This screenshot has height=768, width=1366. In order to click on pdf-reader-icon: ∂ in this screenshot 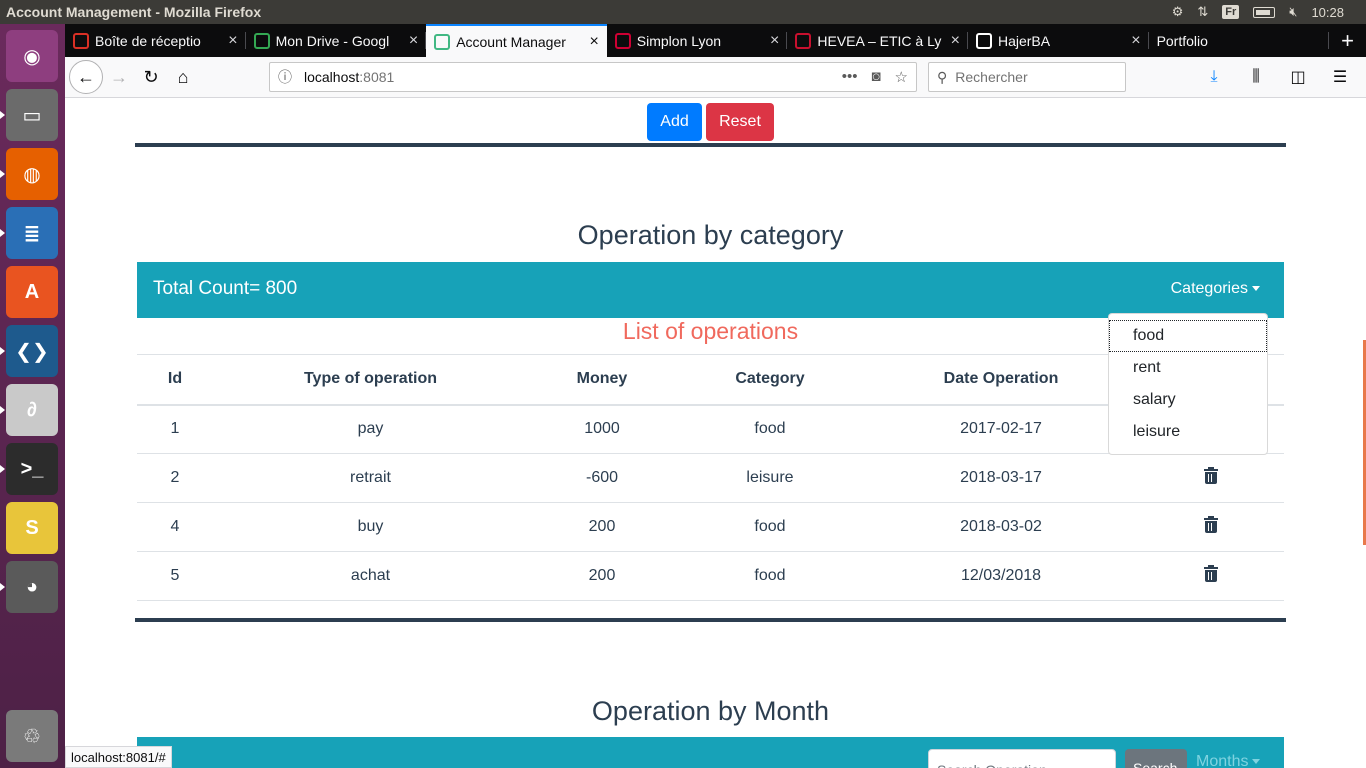, I will do `click(29, 410)`.